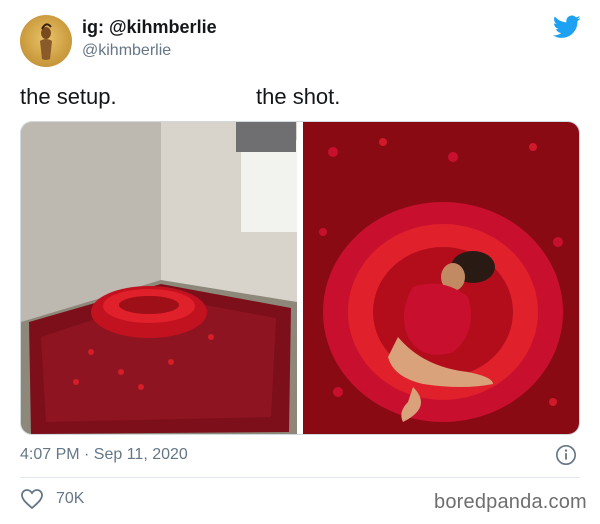 This screenshot has height=524, width=600. I want to click on likes-count: 70K, so click(70, 499).